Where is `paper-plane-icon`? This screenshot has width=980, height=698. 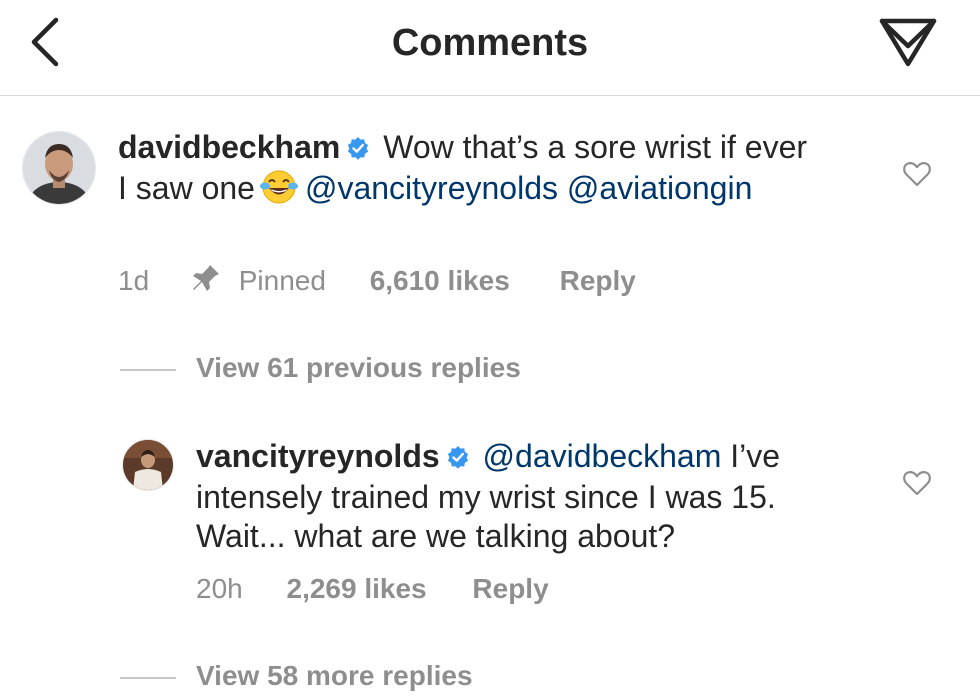
paper-plane-icon is located at coordinates (908, 42).